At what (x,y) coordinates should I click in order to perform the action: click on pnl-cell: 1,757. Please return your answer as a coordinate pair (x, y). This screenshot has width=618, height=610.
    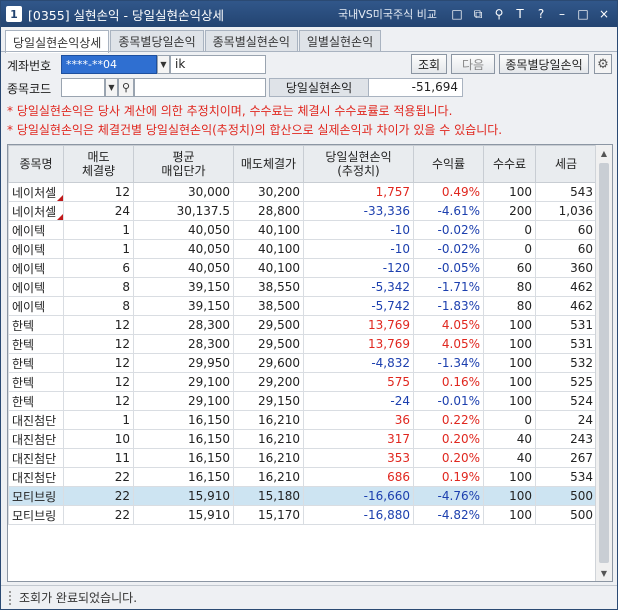
    Looking at the image, I should click on (358, 192).